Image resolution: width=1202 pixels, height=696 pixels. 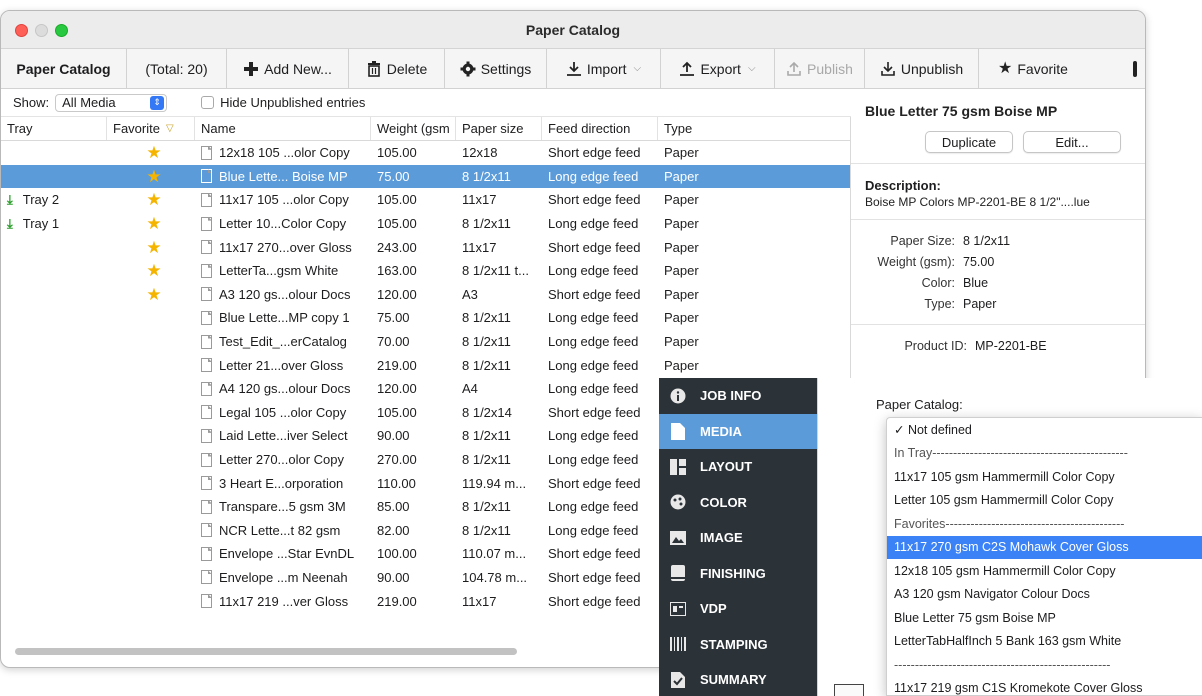 What do you see at coordinates (976, 282) in the screenshot?
I see `property-value: Blue` at bounding box center [976, 282].